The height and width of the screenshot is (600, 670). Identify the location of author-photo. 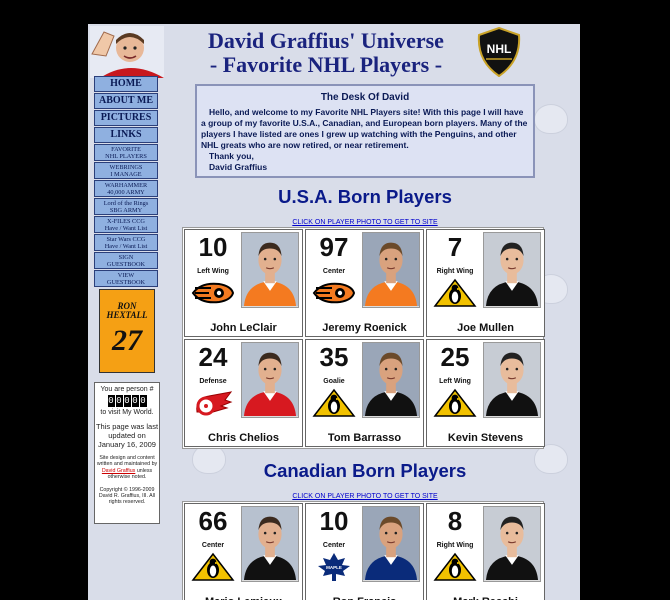
(127, 52).